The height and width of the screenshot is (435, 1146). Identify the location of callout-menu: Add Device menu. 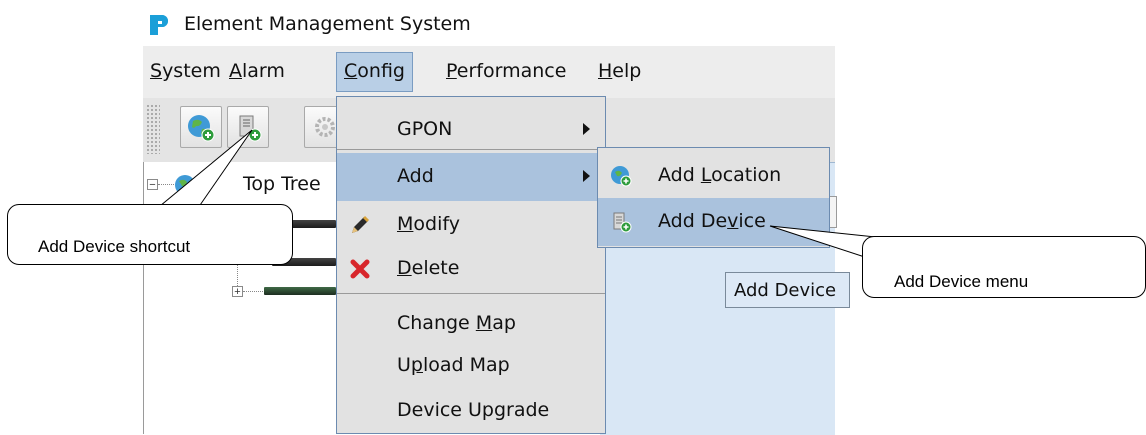
(1004, 267).